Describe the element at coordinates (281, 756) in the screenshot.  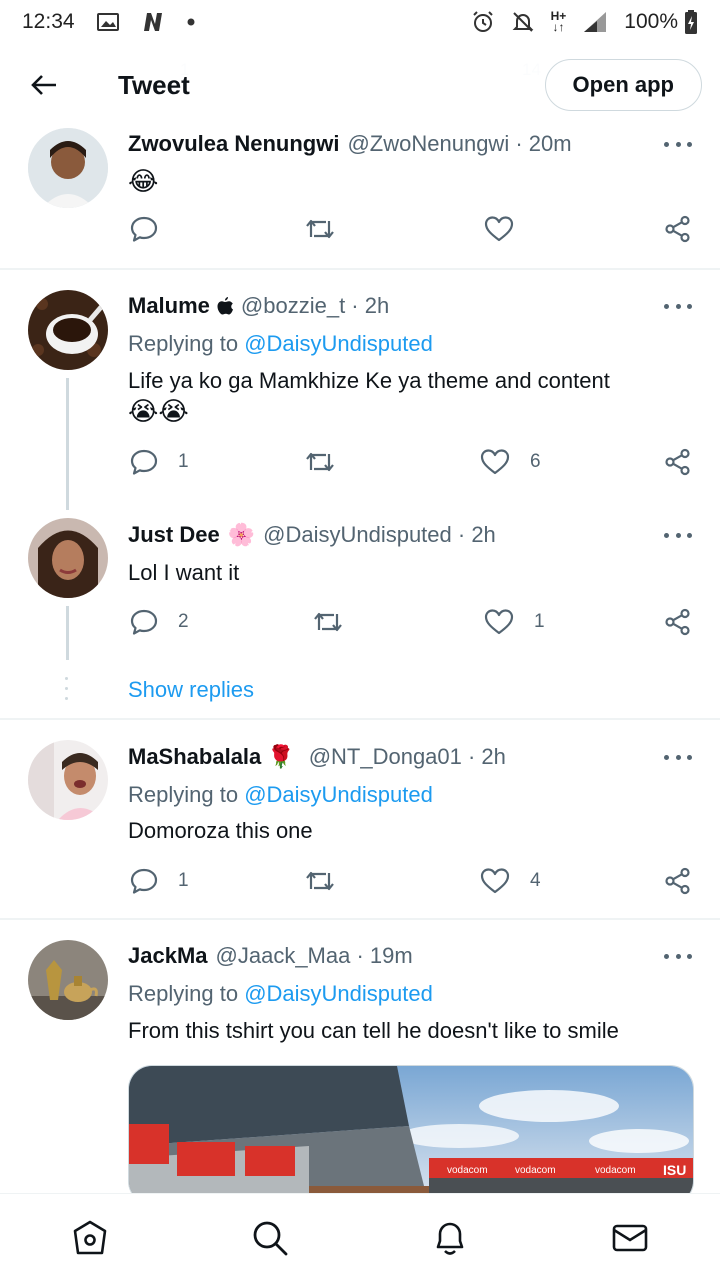
I see `name-emoji: 🌹` at that location.